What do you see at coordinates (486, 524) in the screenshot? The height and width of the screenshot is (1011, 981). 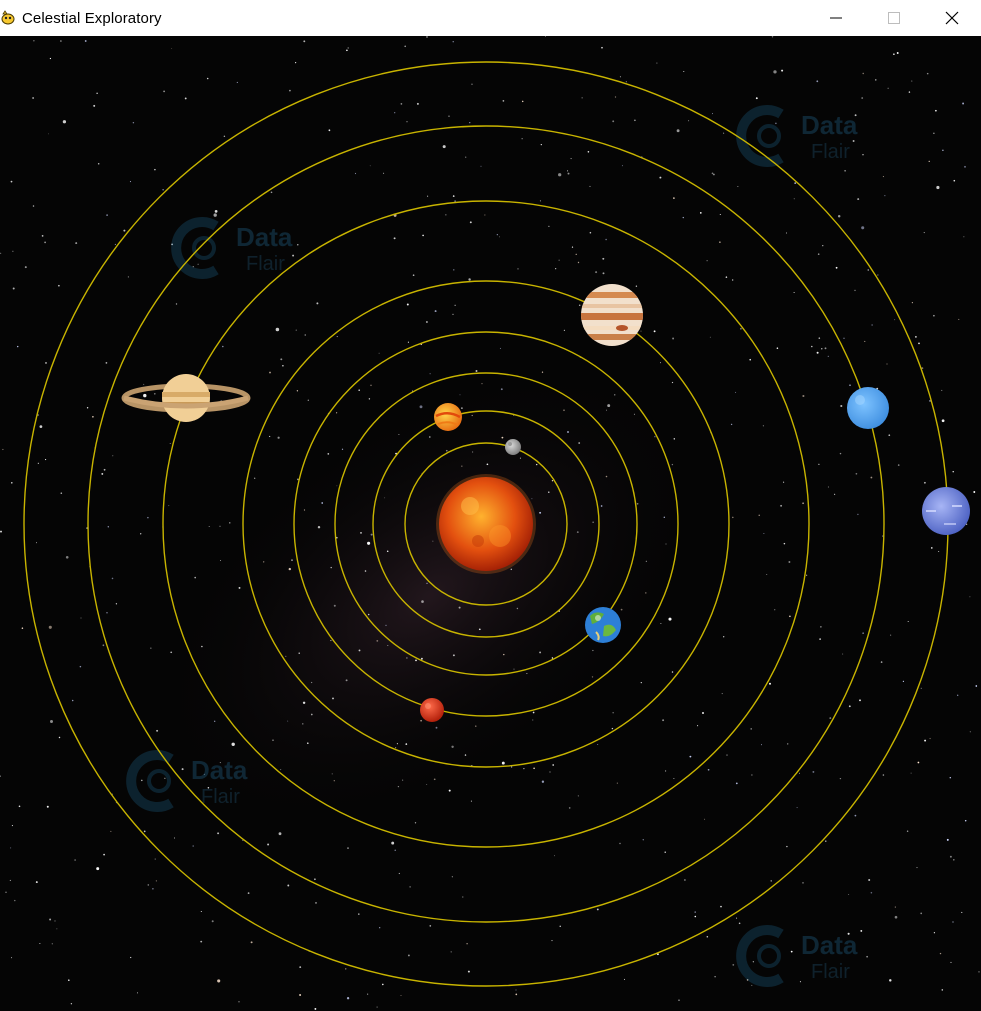 I see `sun` at bounding box center [486, 524].